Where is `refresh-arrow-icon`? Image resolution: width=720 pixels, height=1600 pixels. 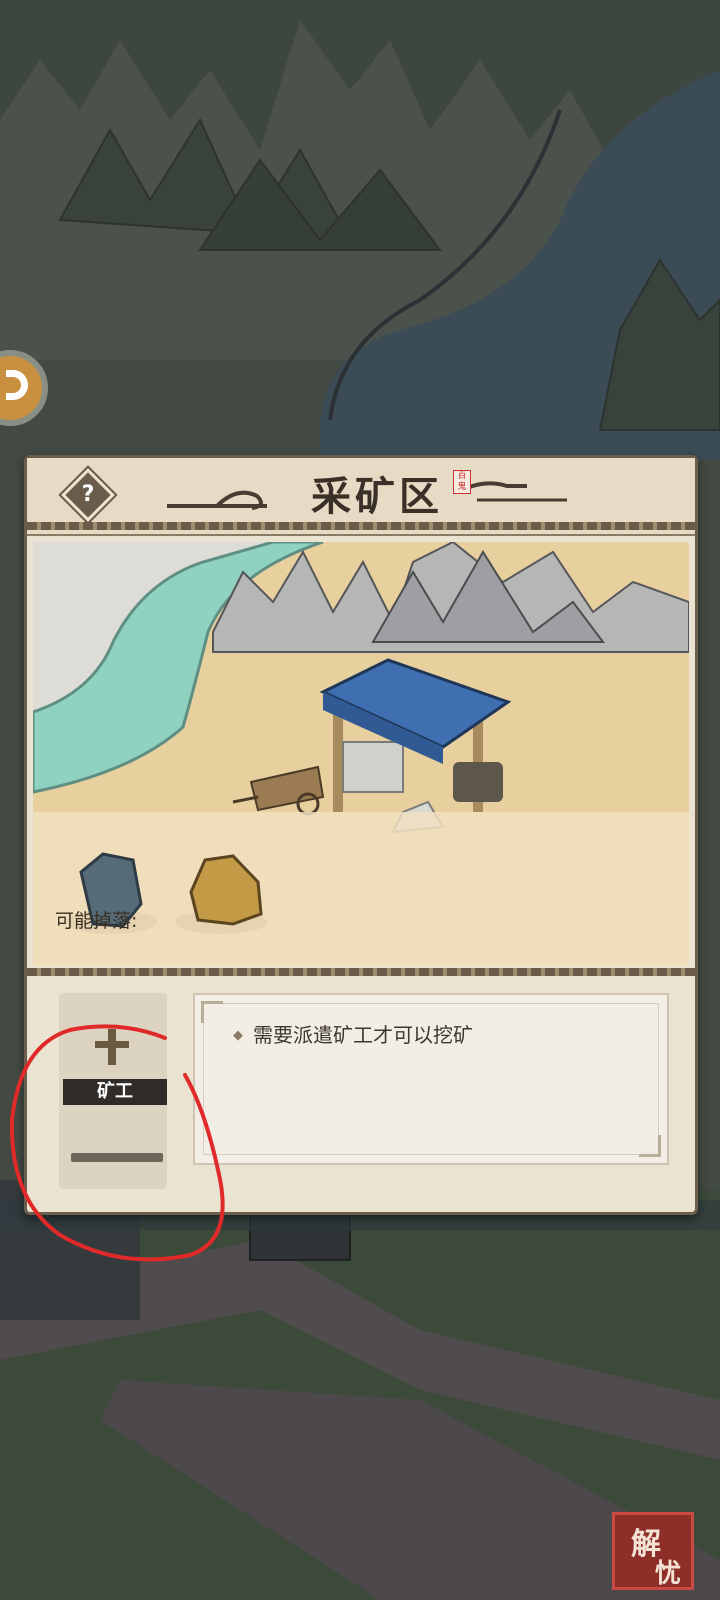
refresh-arrow-icon is located at coordinates (17, 385).